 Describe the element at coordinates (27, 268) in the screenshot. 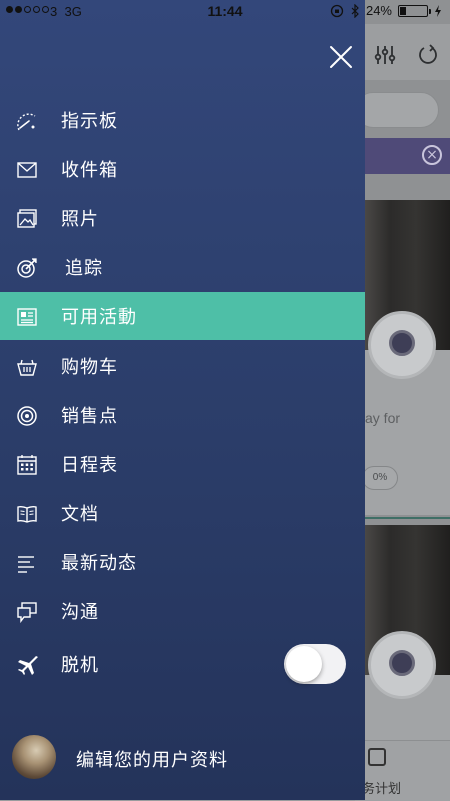

I see `target-icon` at that location.